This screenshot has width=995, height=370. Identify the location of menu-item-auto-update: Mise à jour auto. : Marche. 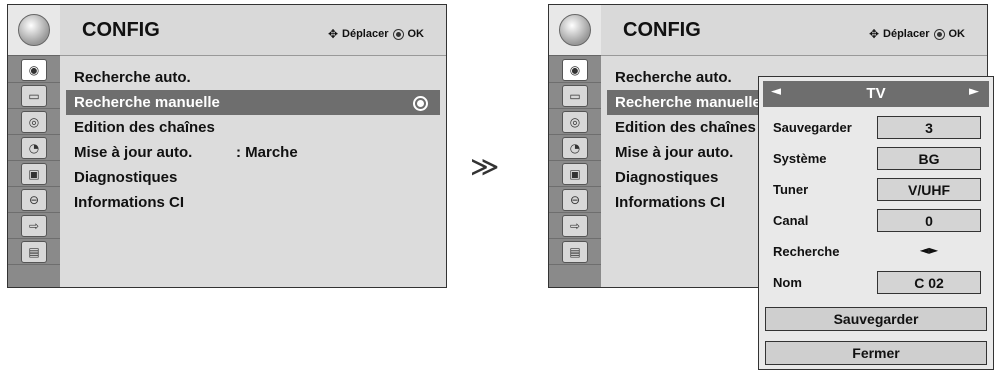
(253, 152).